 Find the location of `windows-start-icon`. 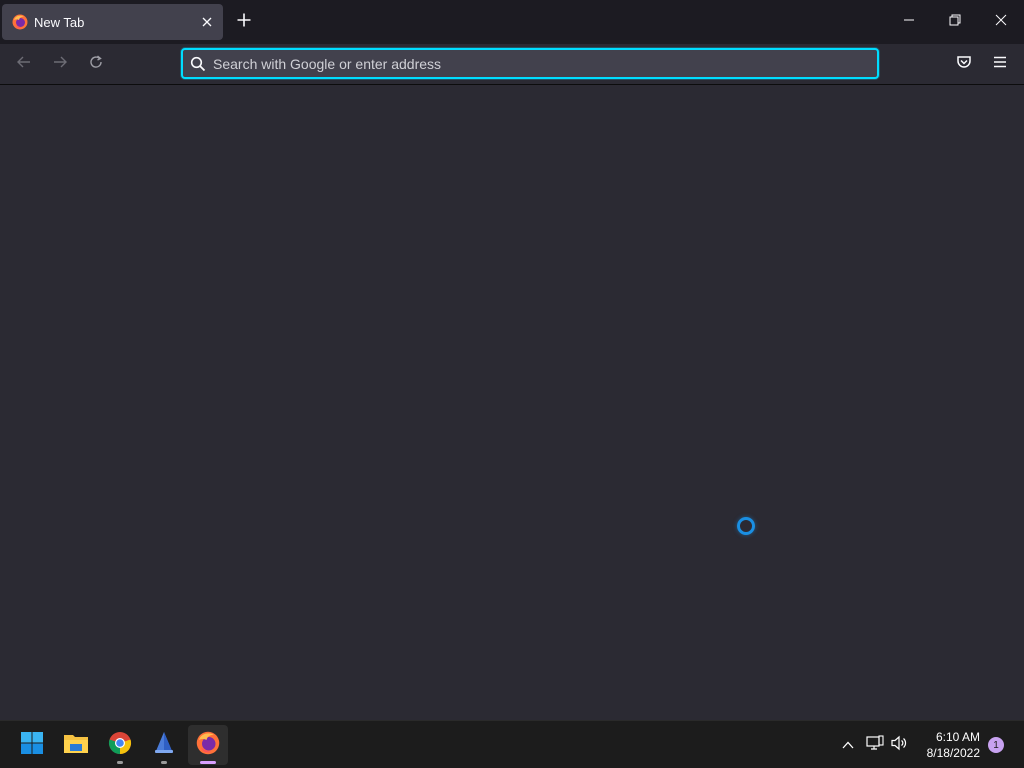

windows-start-icon is located at coordinates (32, 745).